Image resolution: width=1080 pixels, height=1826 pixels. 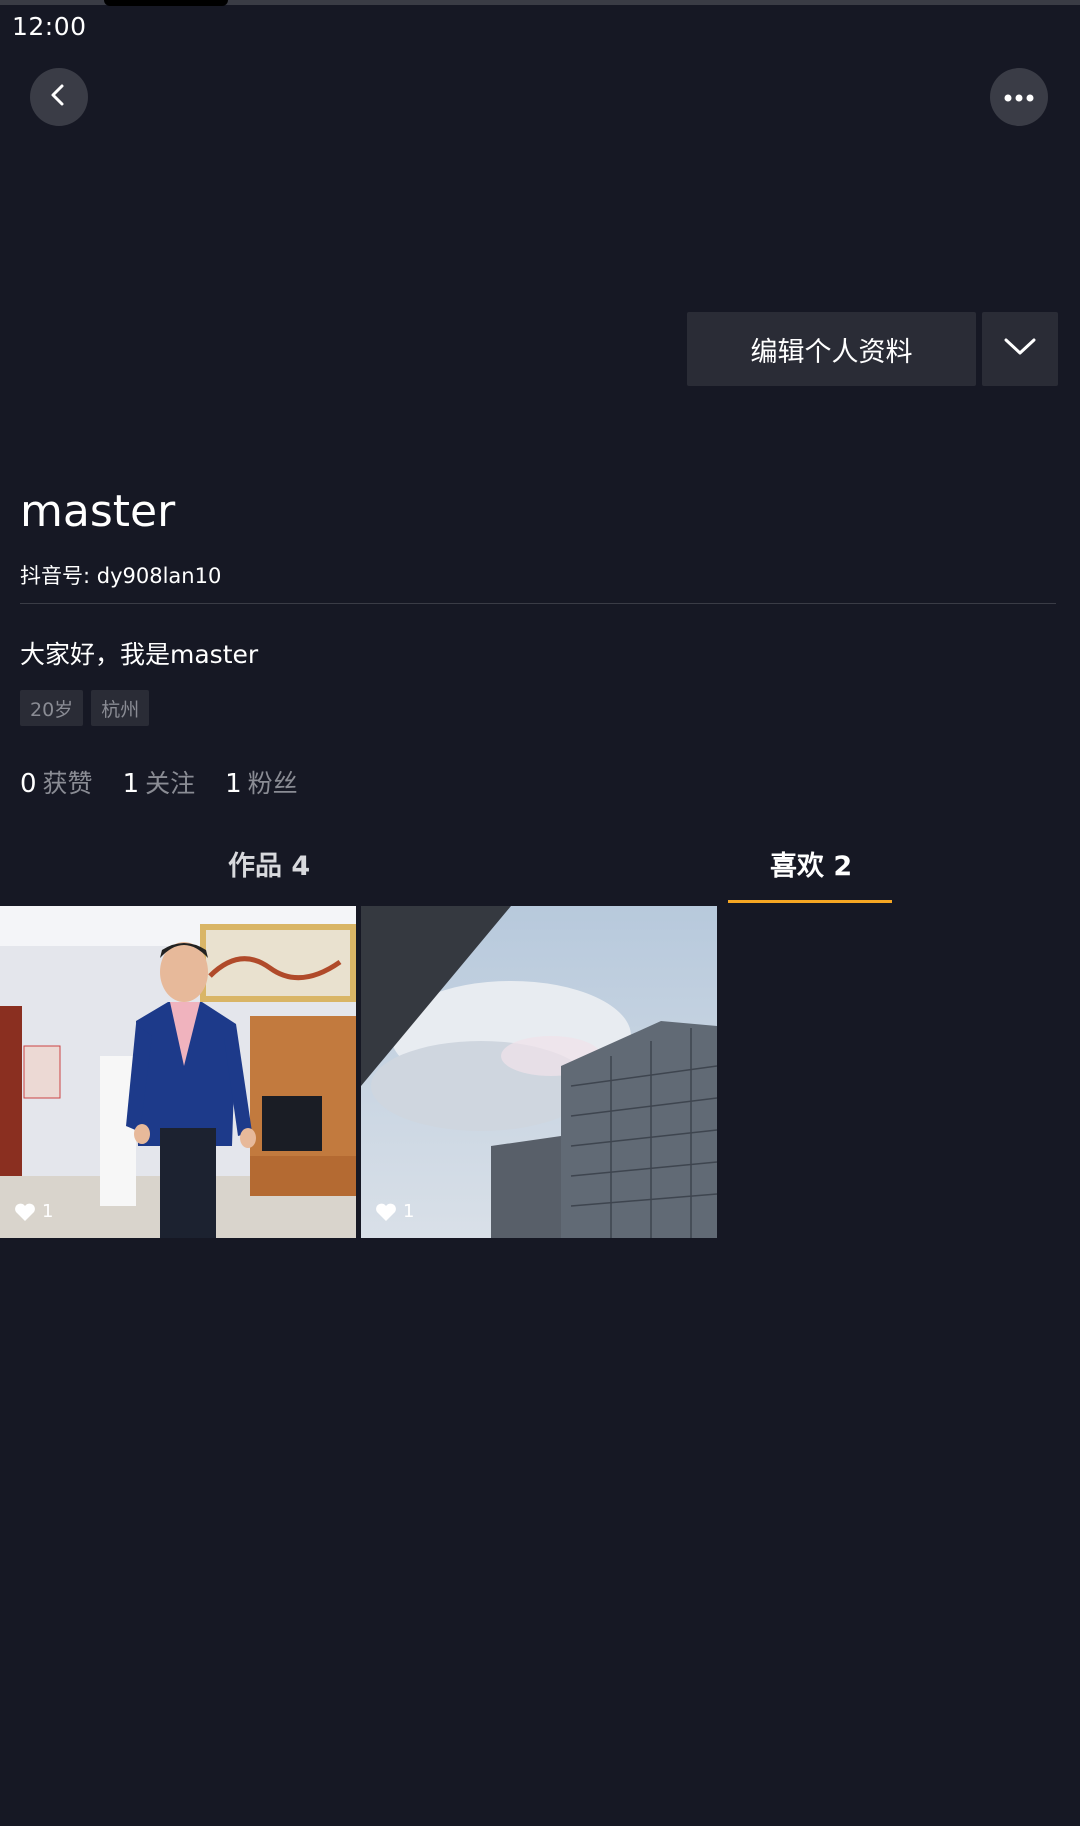 I want to click on douyin-id: 抖音号: dy908lan10, so click(x=120, y=575).